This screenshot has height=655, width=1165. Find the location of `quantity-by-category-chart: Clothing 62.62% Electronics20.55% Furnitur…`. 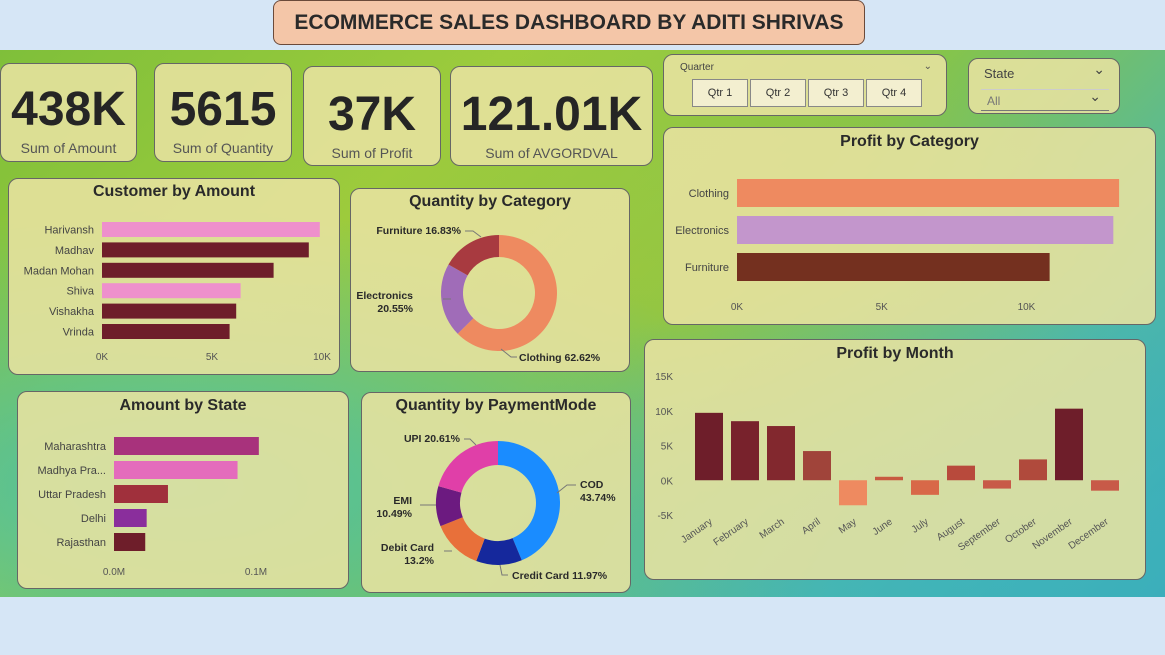

quantity-by-category-chart: Clothing 62.62% Electronics20.55% Furnitur… is located at coordinates (478, 294).